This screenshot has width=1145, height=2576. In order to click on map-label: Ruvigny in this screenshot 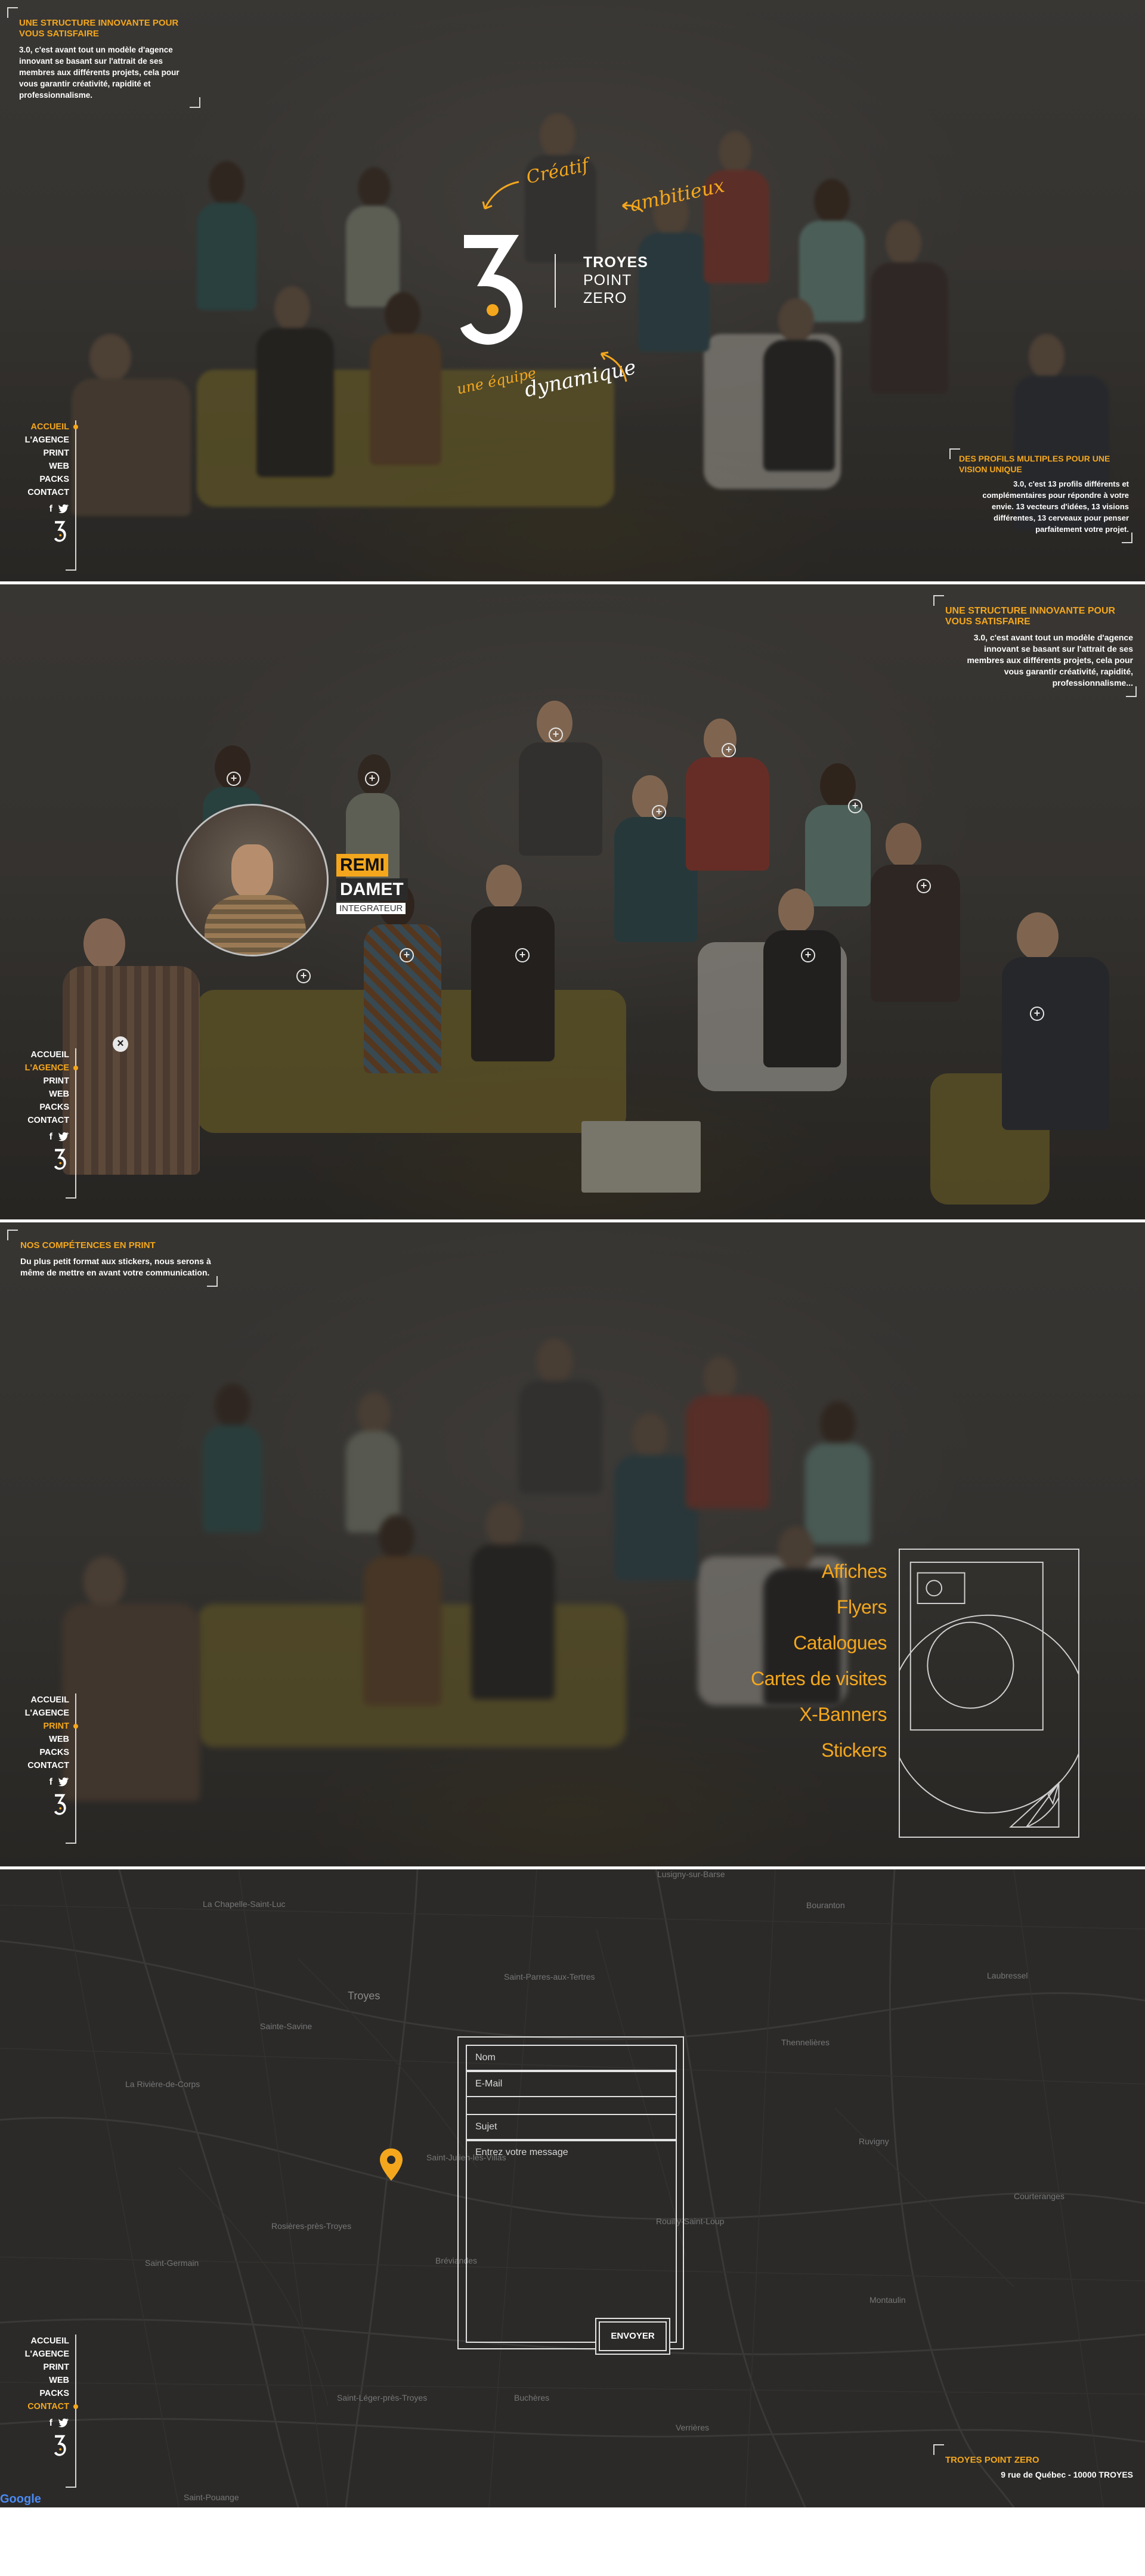, I will do `click(874, 2141)`.